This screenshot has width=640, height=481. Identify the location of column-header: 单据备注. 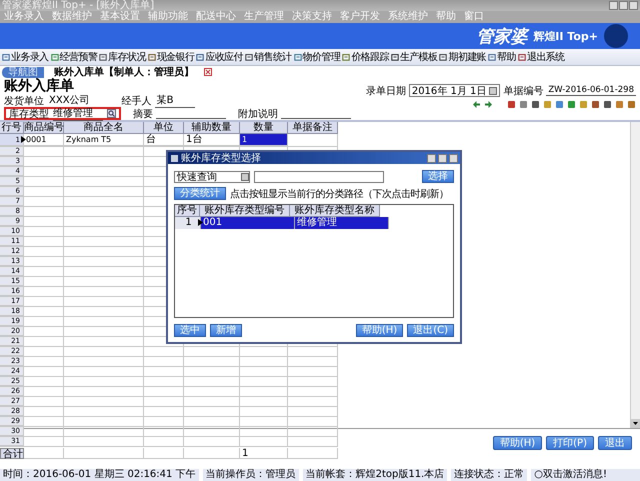
(313, 128).